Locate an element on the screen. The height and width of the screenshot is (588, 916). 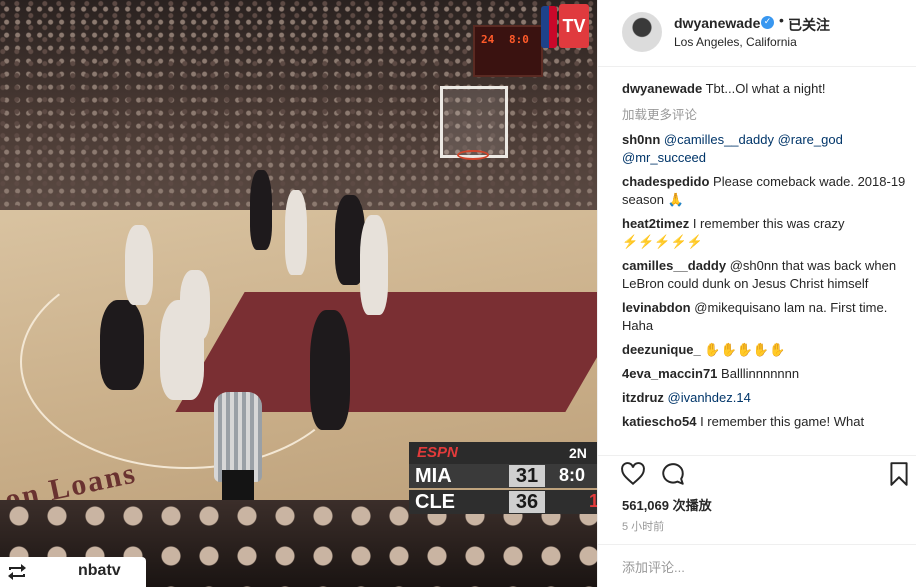
comment-item: 4eva_maccin71 Balllinnnnnnn is located at coordinates (764, 374).